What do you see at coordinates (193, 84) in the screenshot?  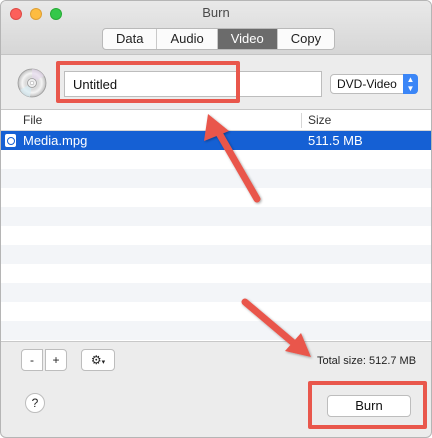 I see `disc-name-input` at bounding box center [193, 84].